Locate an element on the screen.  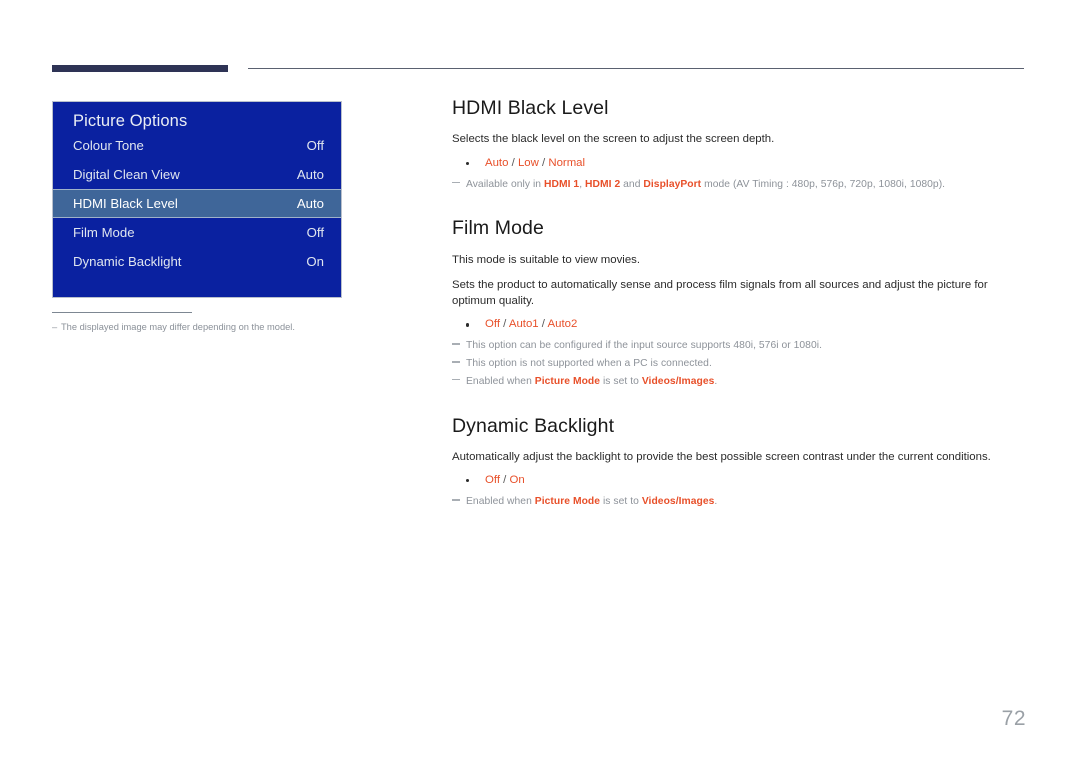
osd-row-label: Colour Tone is located at coordinates (108, 145).